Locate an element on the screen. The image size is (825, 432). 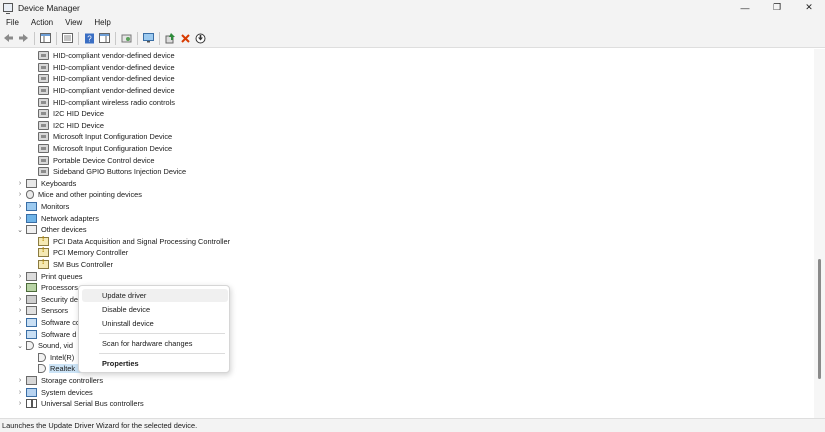
mouse-icon is located at coordinates (30, 195).